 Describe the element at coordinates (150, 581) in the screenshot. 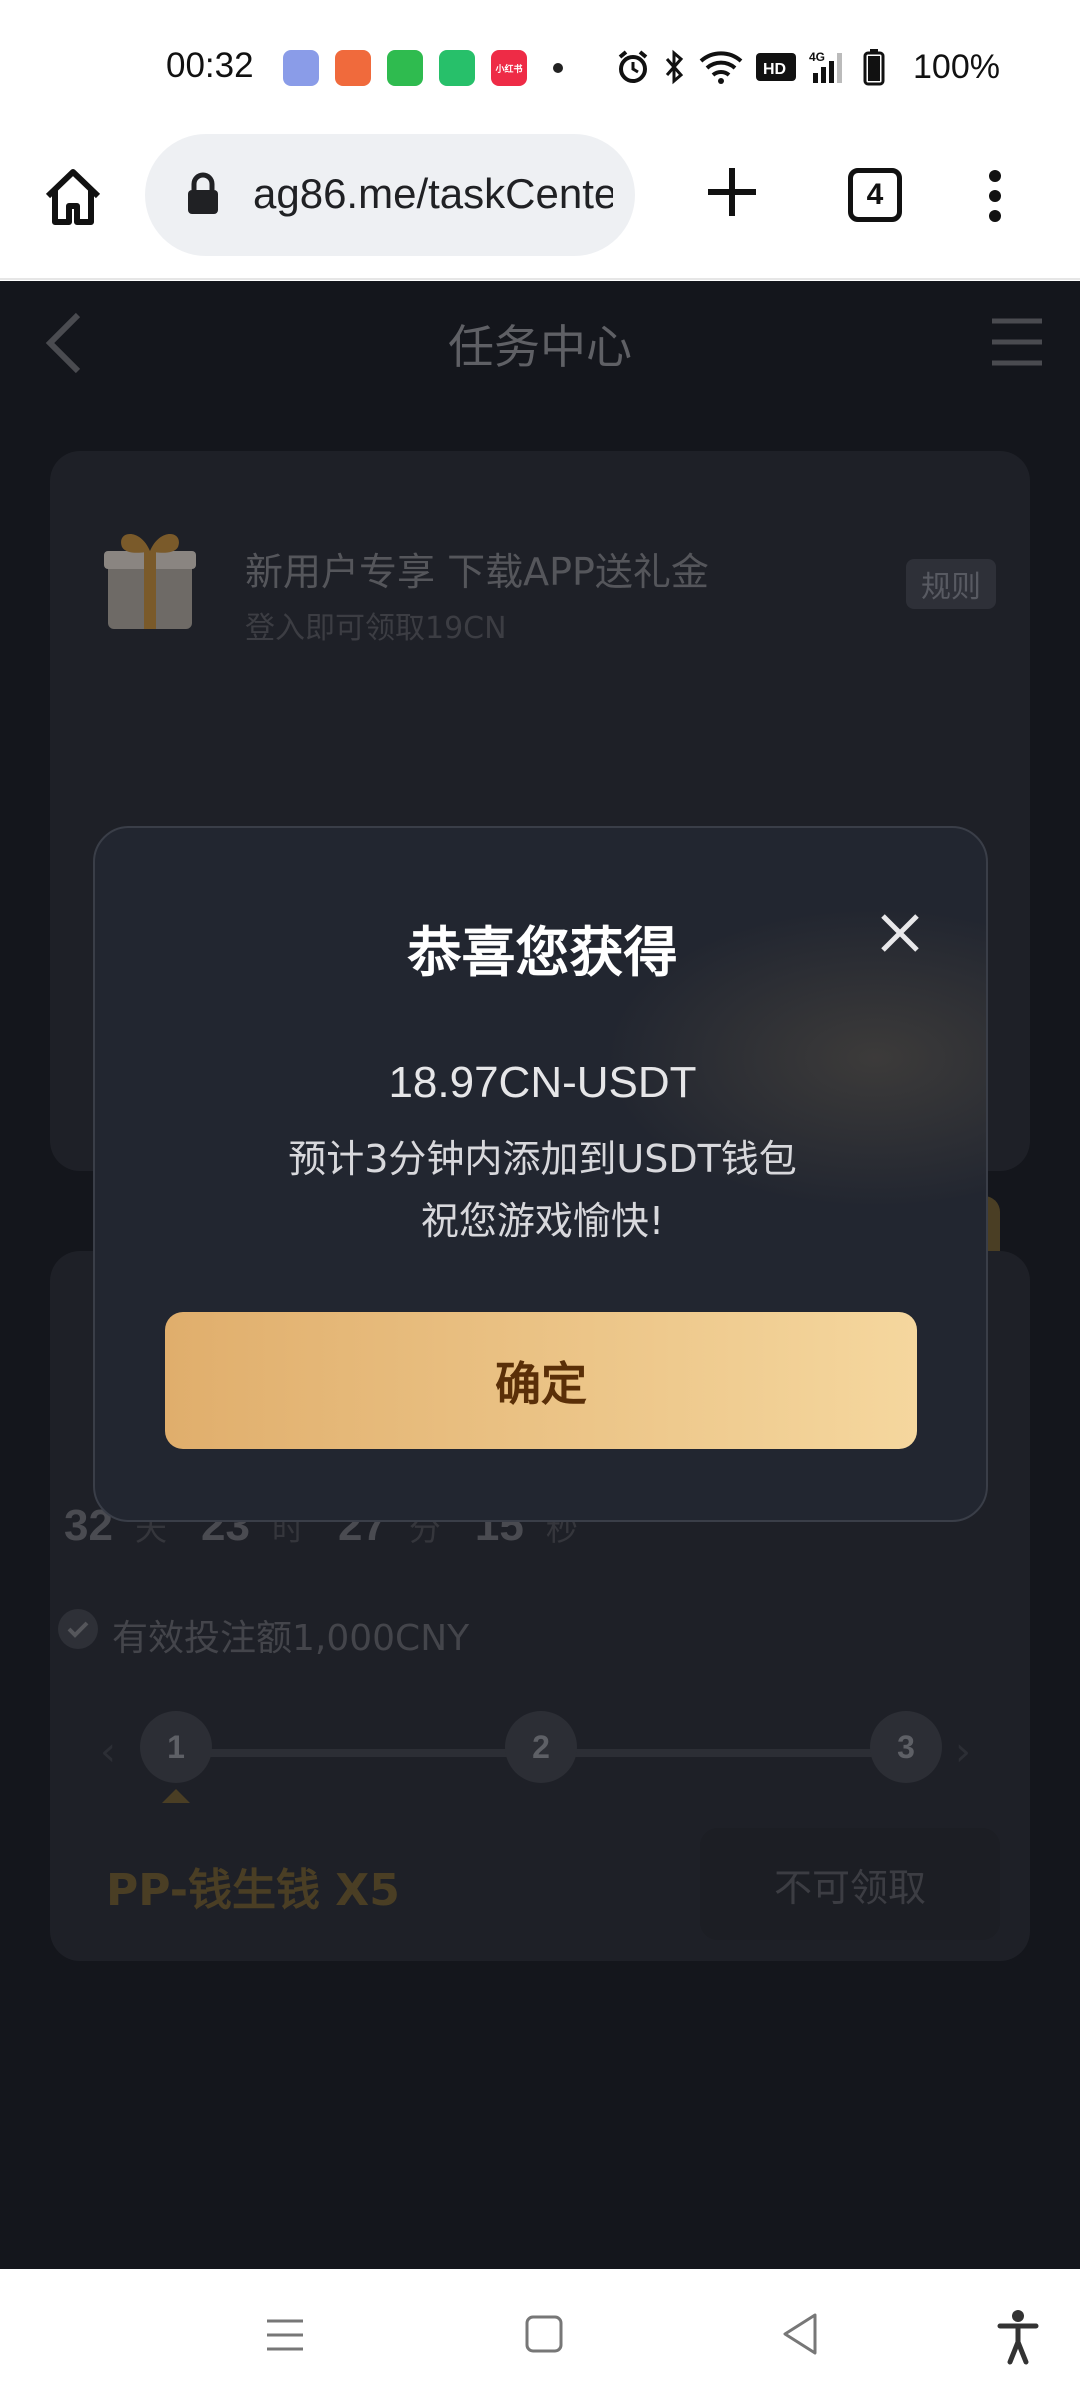

I see `gift-icon` at that location.